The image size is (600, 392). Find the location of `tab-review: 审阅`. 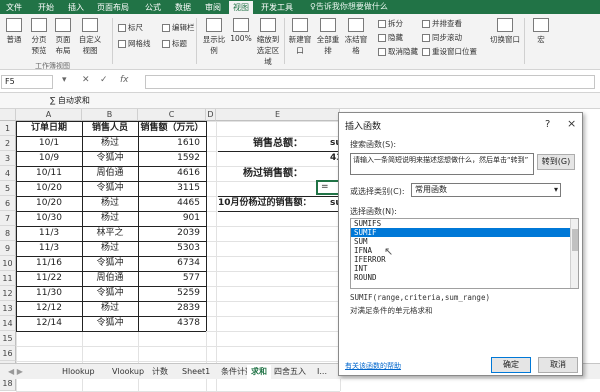

tab-review: 审阅 is located at coordinates (213, 7).